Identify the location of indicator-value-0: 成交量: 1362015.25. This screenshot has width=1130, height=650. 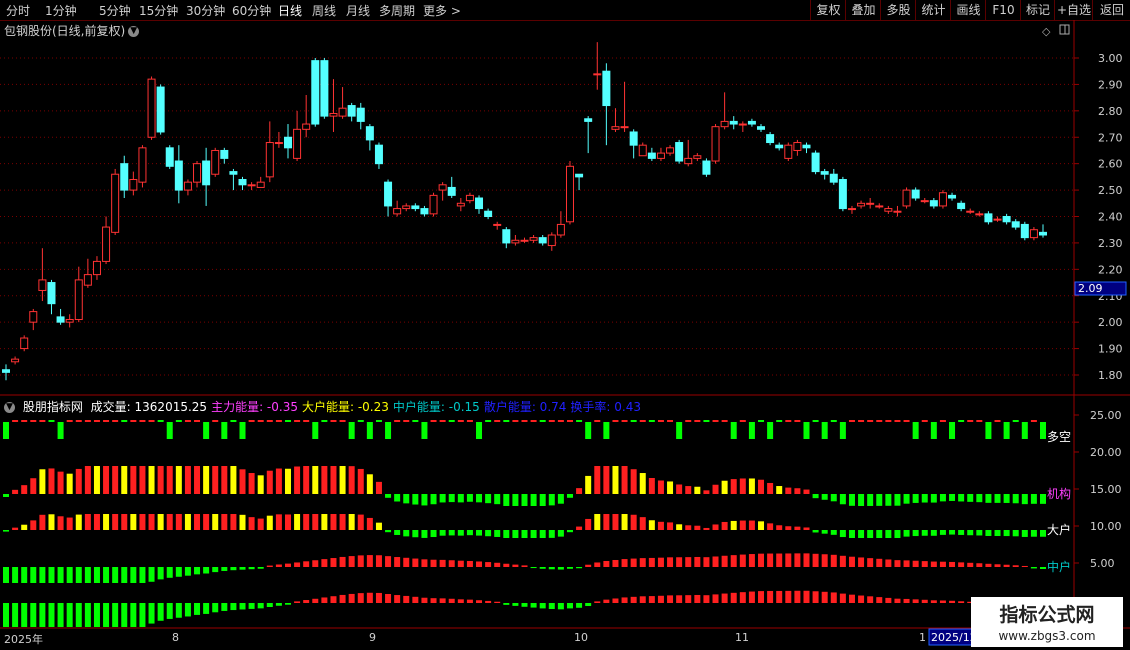
(149, 407).